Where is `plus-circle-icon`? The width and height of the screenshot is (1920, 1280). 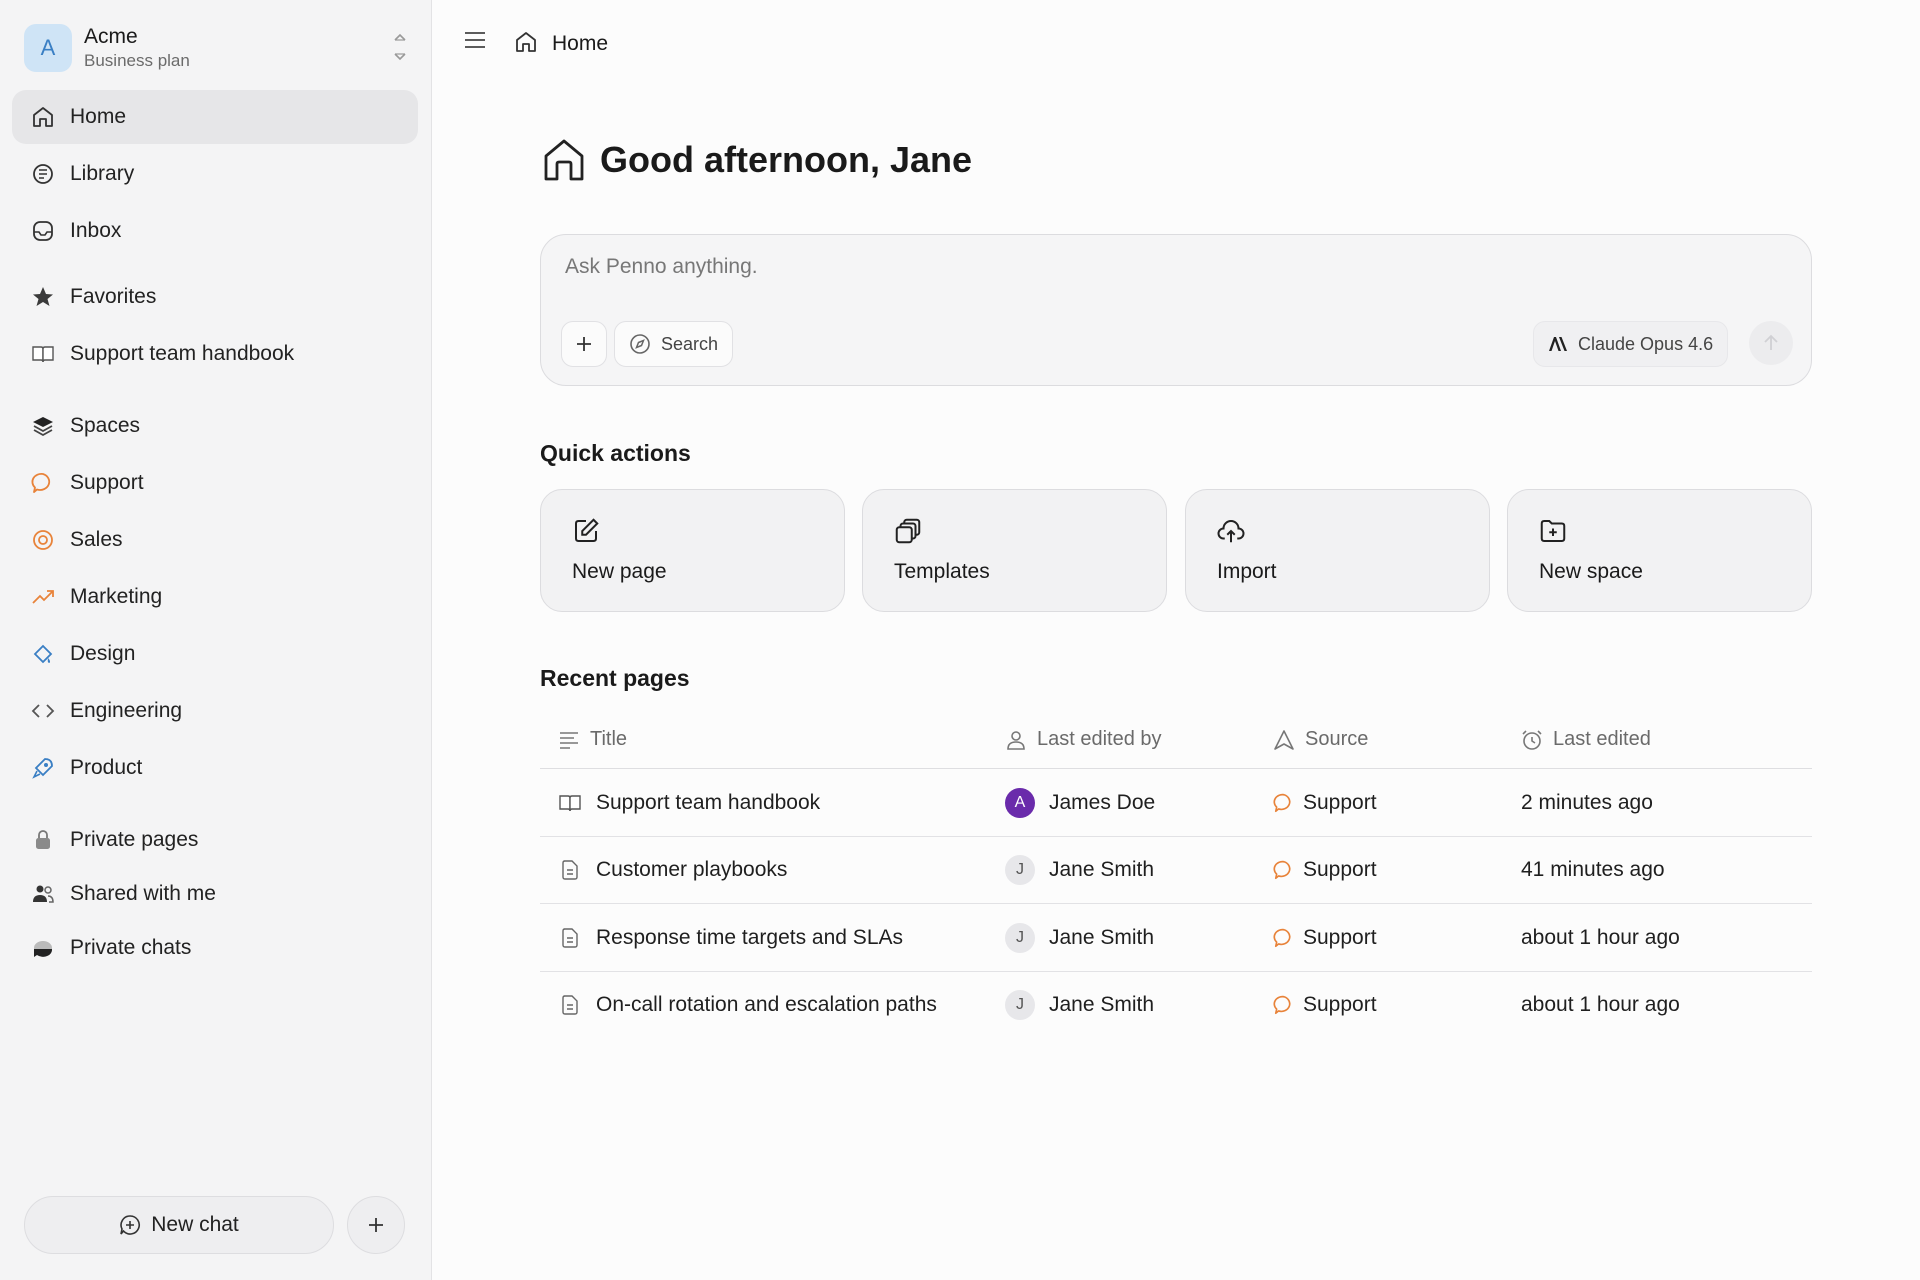 plus-circle-icon is located at coordinates (130, 1225).